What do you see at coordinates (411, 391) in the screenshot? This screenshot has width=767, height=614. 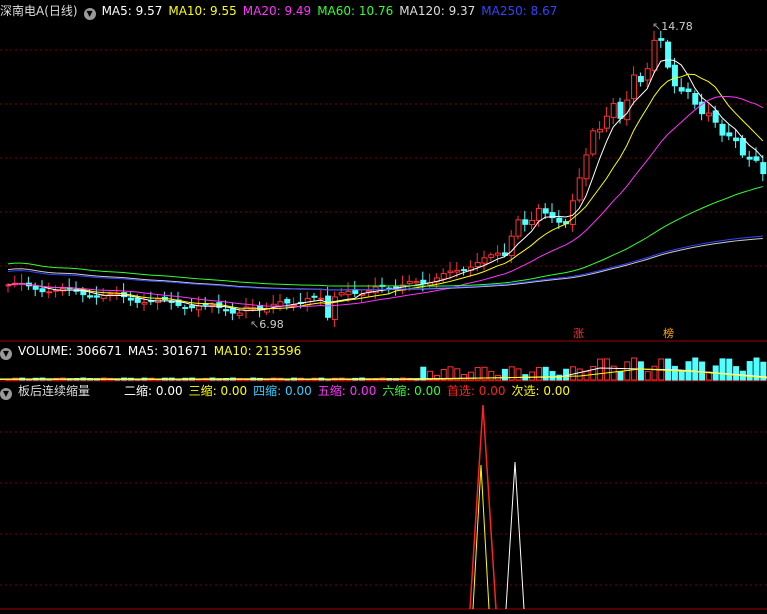 I see `signal-indicator-4: 六缩: 0.00` at bounding box center [411, 391].